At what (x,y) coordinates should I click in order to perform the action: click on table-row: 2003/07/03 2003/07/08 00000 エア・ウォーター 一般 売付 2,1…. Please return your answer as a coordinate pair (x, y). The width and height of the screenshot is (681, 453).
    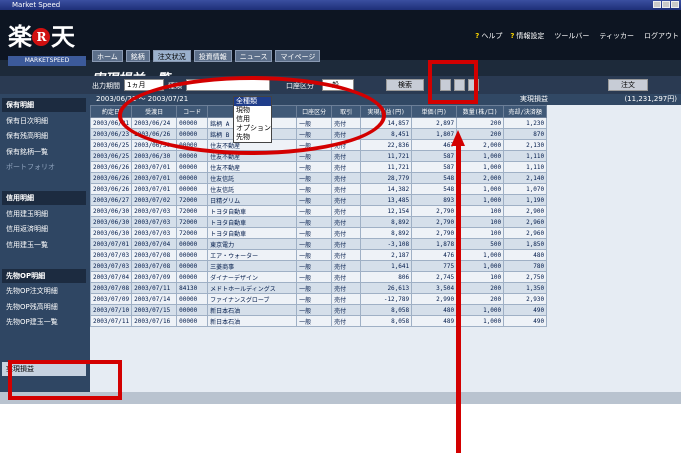
    Looking at the image, I should click on (318, 255).